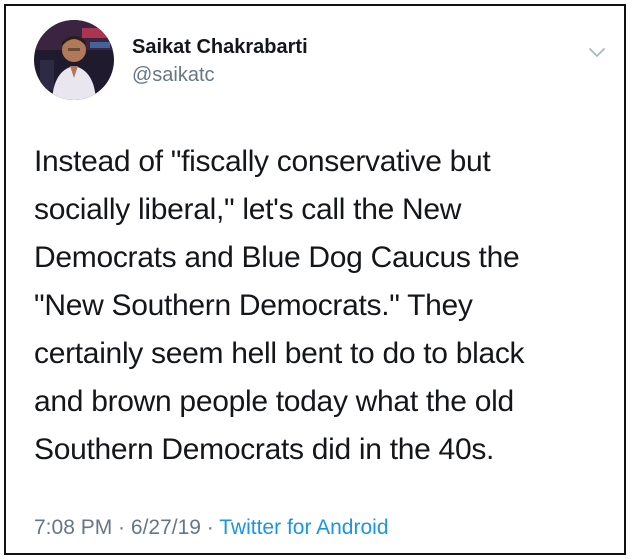  Describe the element at coordinates (220, 47) in the screenshot. I see `display-name: Saikat Chakrabarti` at that location.